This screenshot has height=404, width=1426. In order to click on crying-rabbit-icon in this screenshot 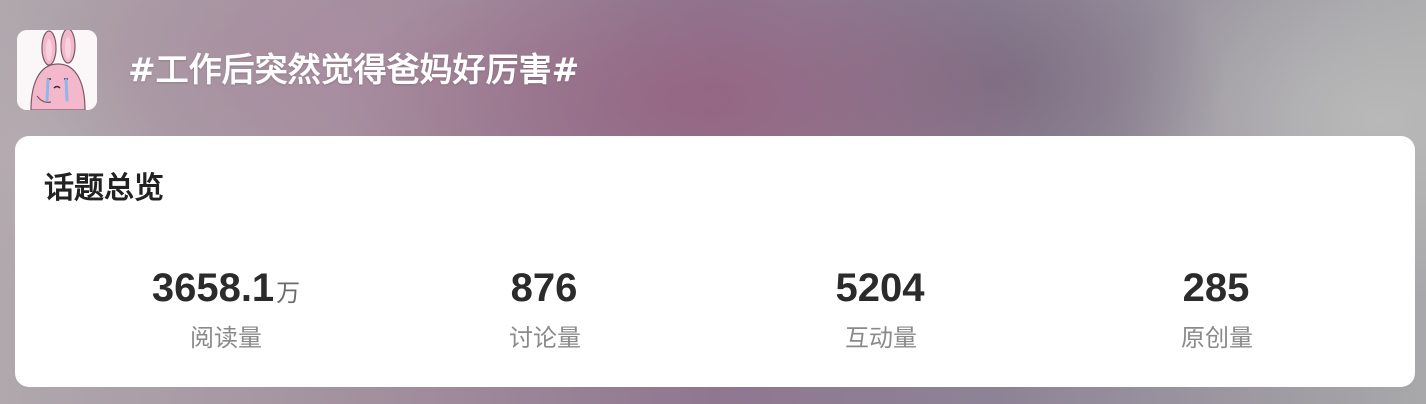, I will do `click(57, 70)`.